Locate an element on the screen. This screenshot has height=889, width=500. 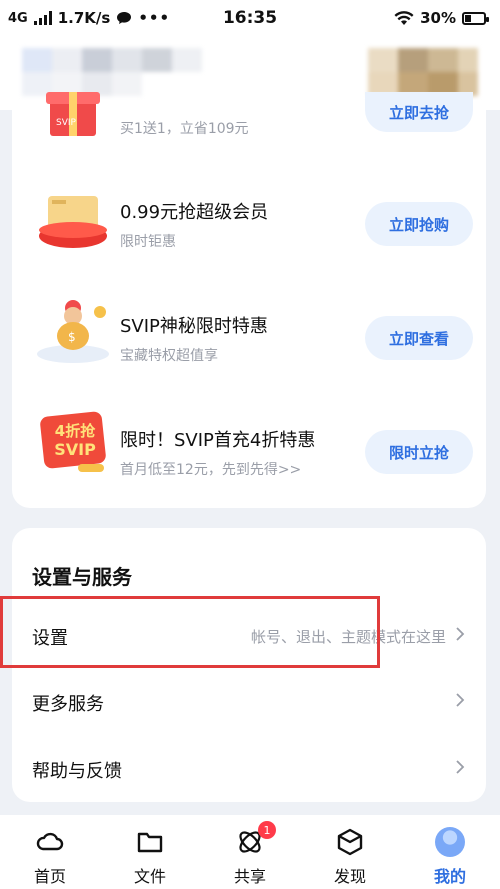
nav-label: 我的 is located at coordinates (449, 876).